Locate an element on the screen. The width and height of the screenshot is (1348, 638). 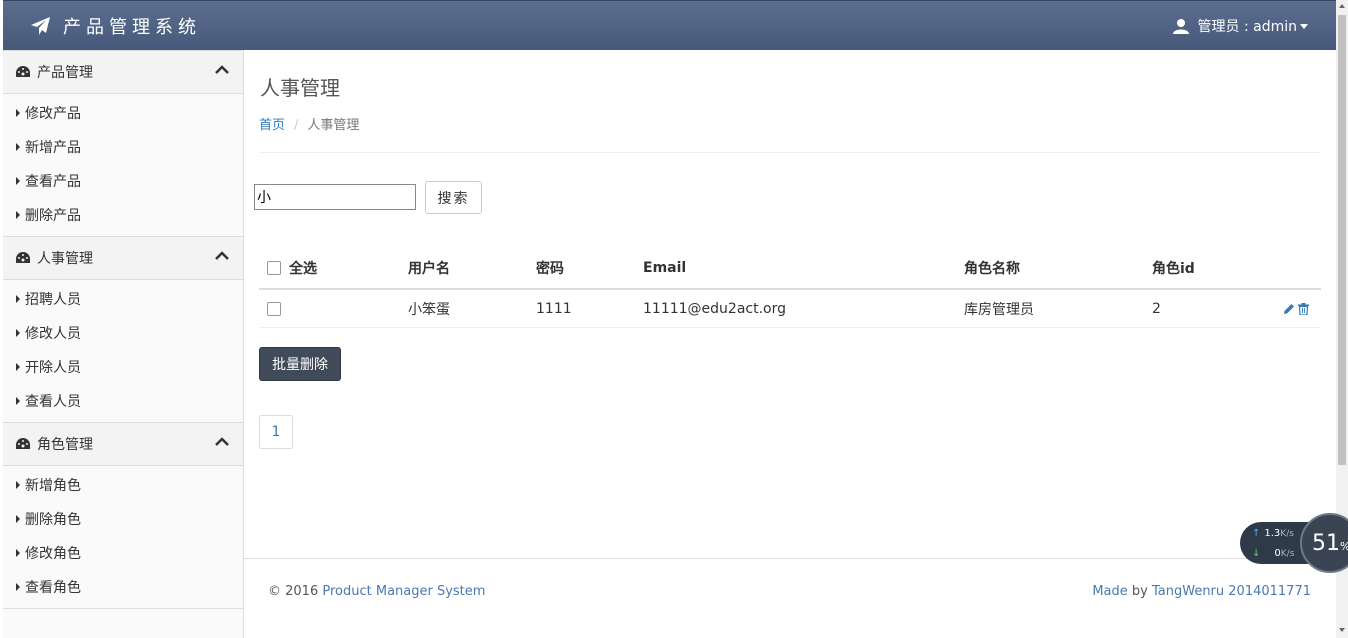
table-row: 小笨蛋 1111 11111@edu2act.org 库房管理员 2 is located at coordinates (790, 308).